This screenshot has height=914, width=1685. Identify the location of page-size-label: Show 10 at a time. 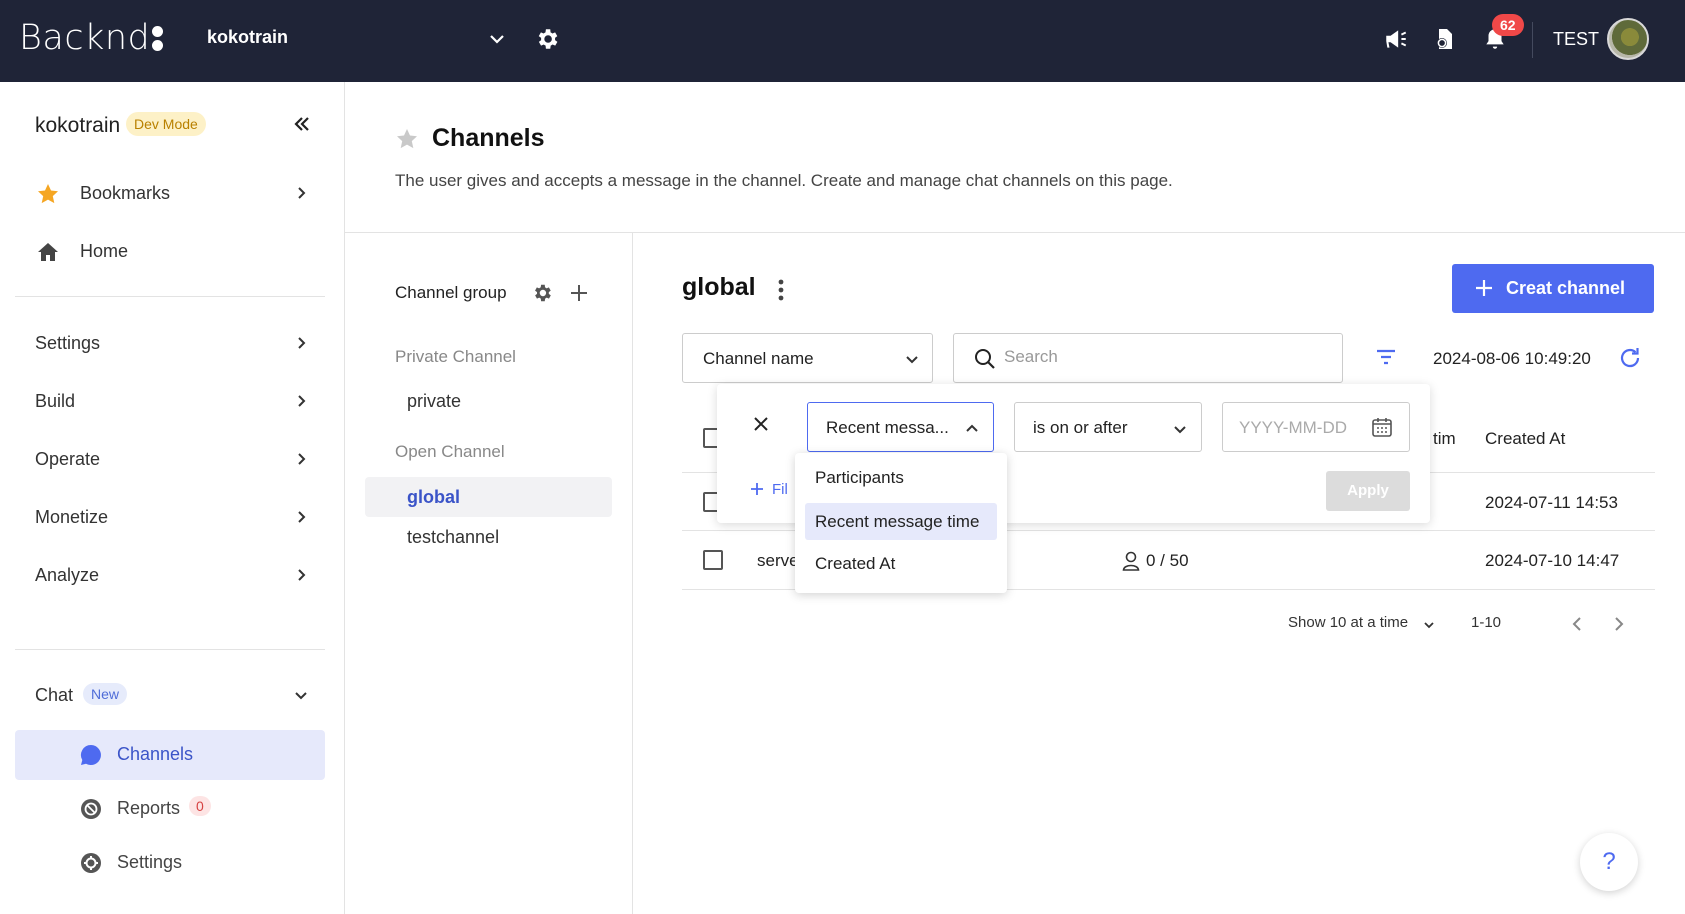
(1348, 622).